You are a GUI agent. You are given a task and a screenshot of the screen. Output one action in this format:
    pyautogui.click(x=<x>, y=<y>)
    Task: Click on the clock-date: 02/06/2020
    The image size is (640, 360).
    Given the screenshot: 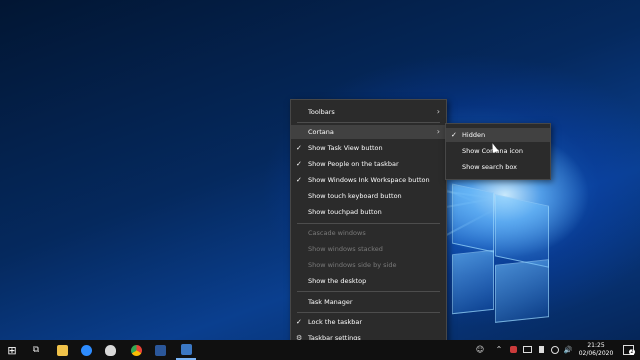 What is the action you would take?
    pyautogui.click(x=596, y=353)
    